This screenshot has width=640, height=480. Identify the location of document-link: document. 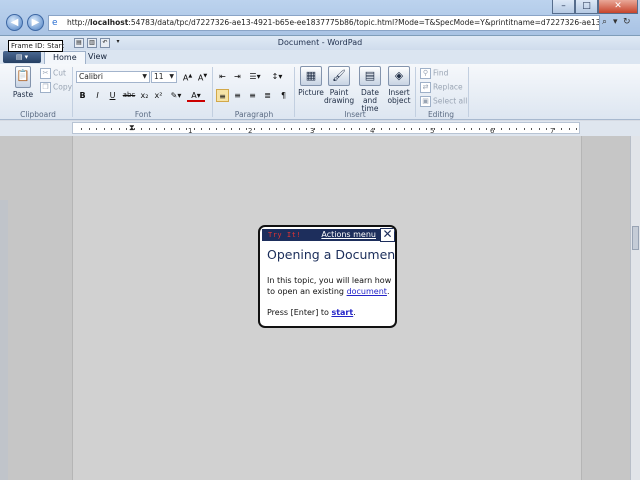
(367, 291).